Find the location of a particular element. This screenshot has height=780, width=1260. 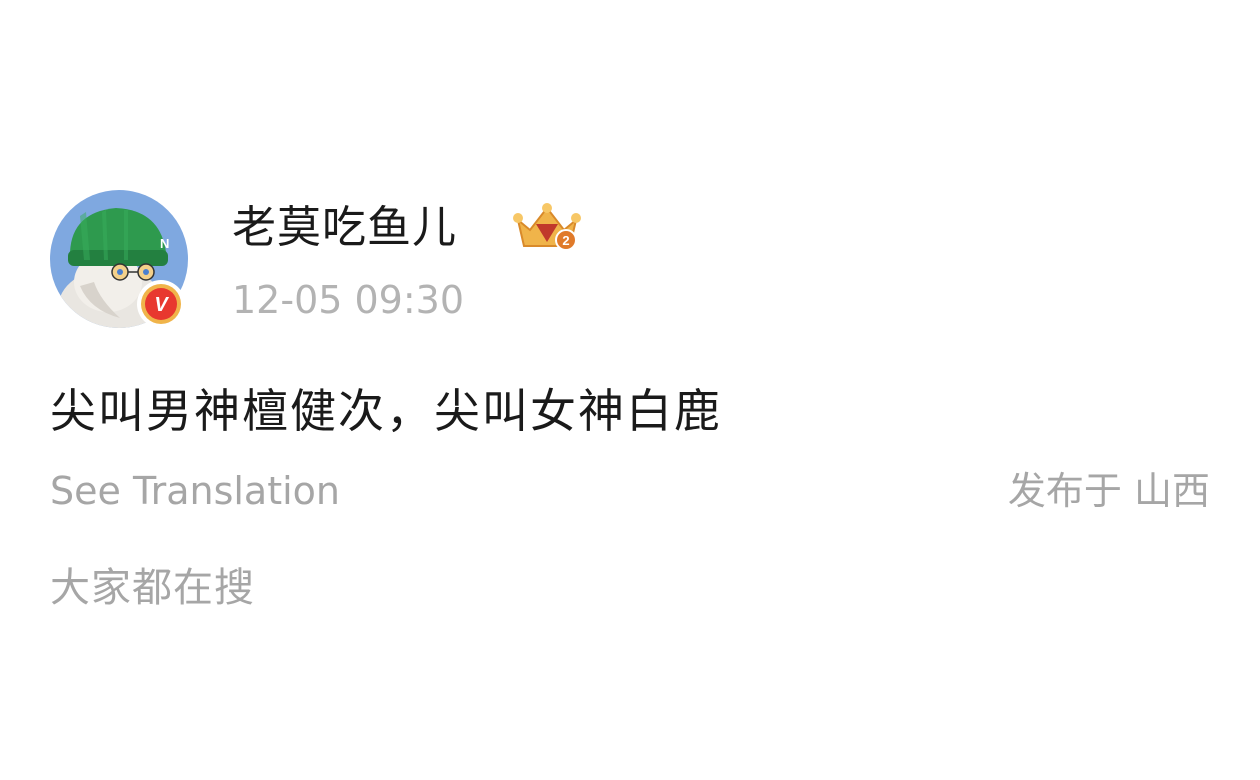

svg-text: N is located at coordinates (164, 243).